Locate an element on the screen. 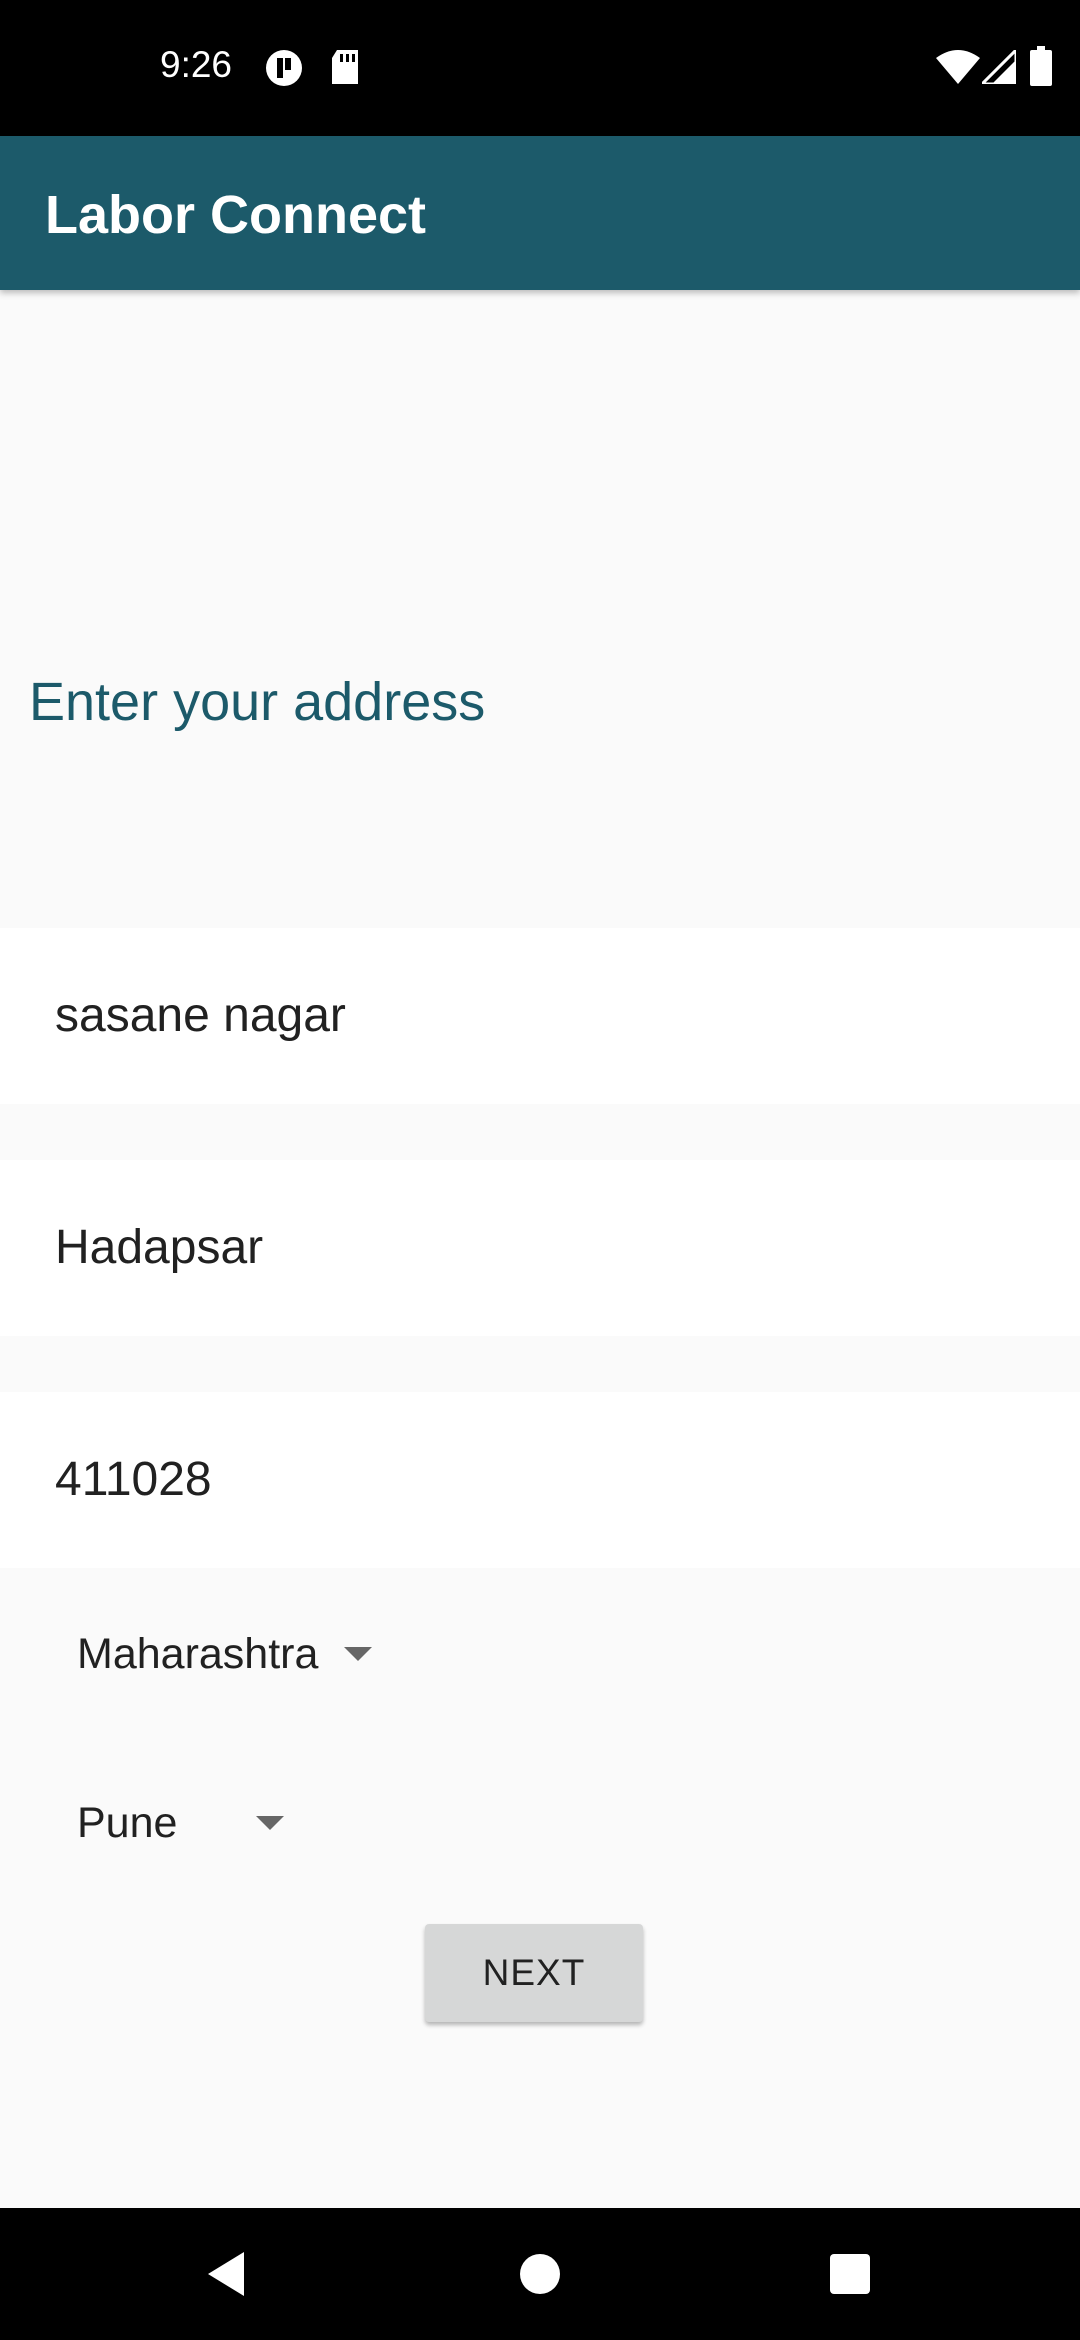 Image resolution: width=1080 pixels, height=2340 pixels. area-field: Hadapsar is located at coordinates (540, 1248).